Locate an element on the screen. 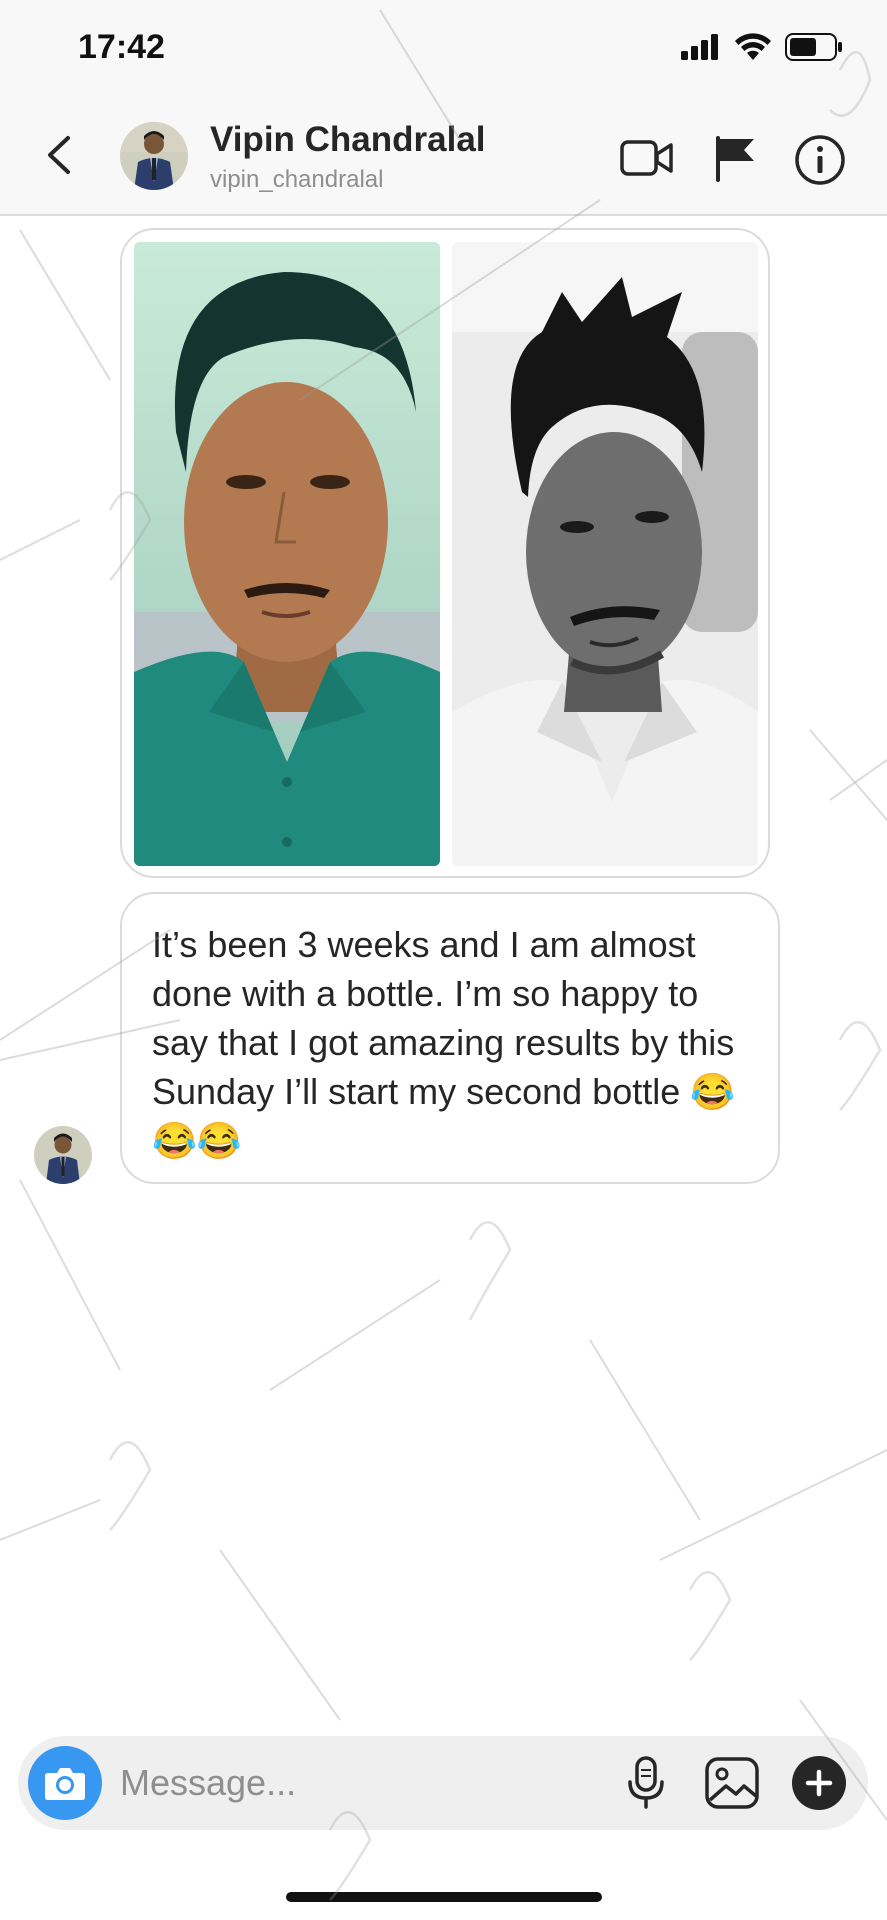 This screenshot has height=1920, width=887. plus-icon is located at coordinates (819, 1783).